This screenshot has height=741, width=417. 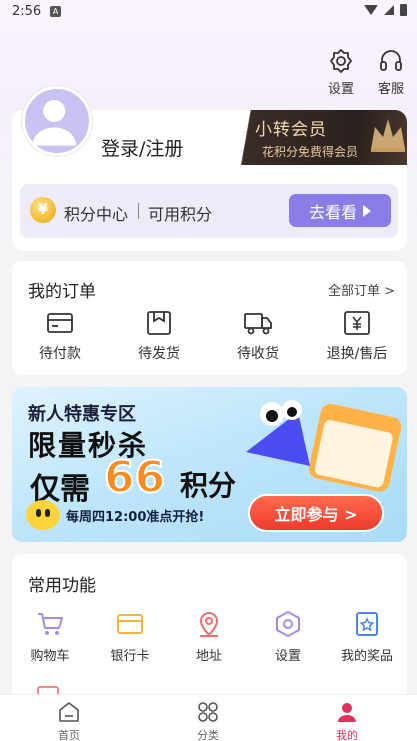 What do you see at coordinates (50, 656) in the screenshot?
I see `func-label: 购物车` at bounding box center [50, 656].